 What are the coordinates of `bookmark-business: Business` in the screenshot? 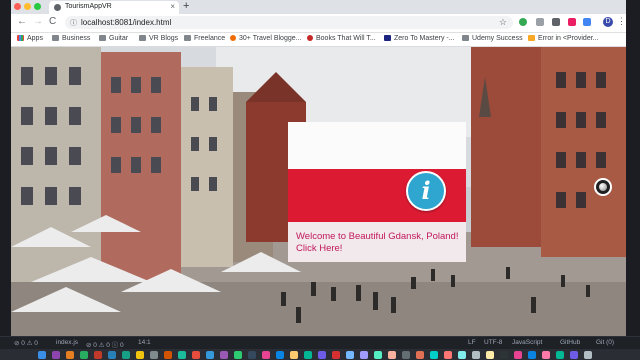 It's located at (71, 38).